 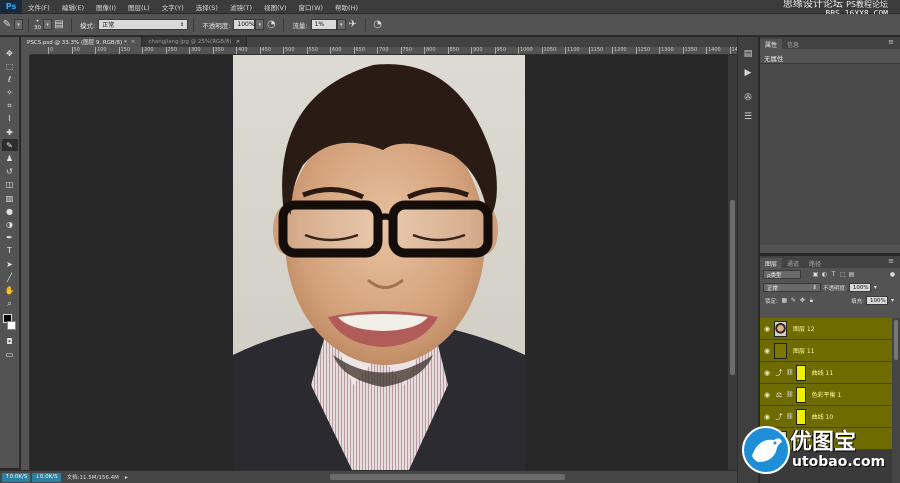 I want to click on eyedropper-tool-icon: ⌇, so click(x=10, y=119).